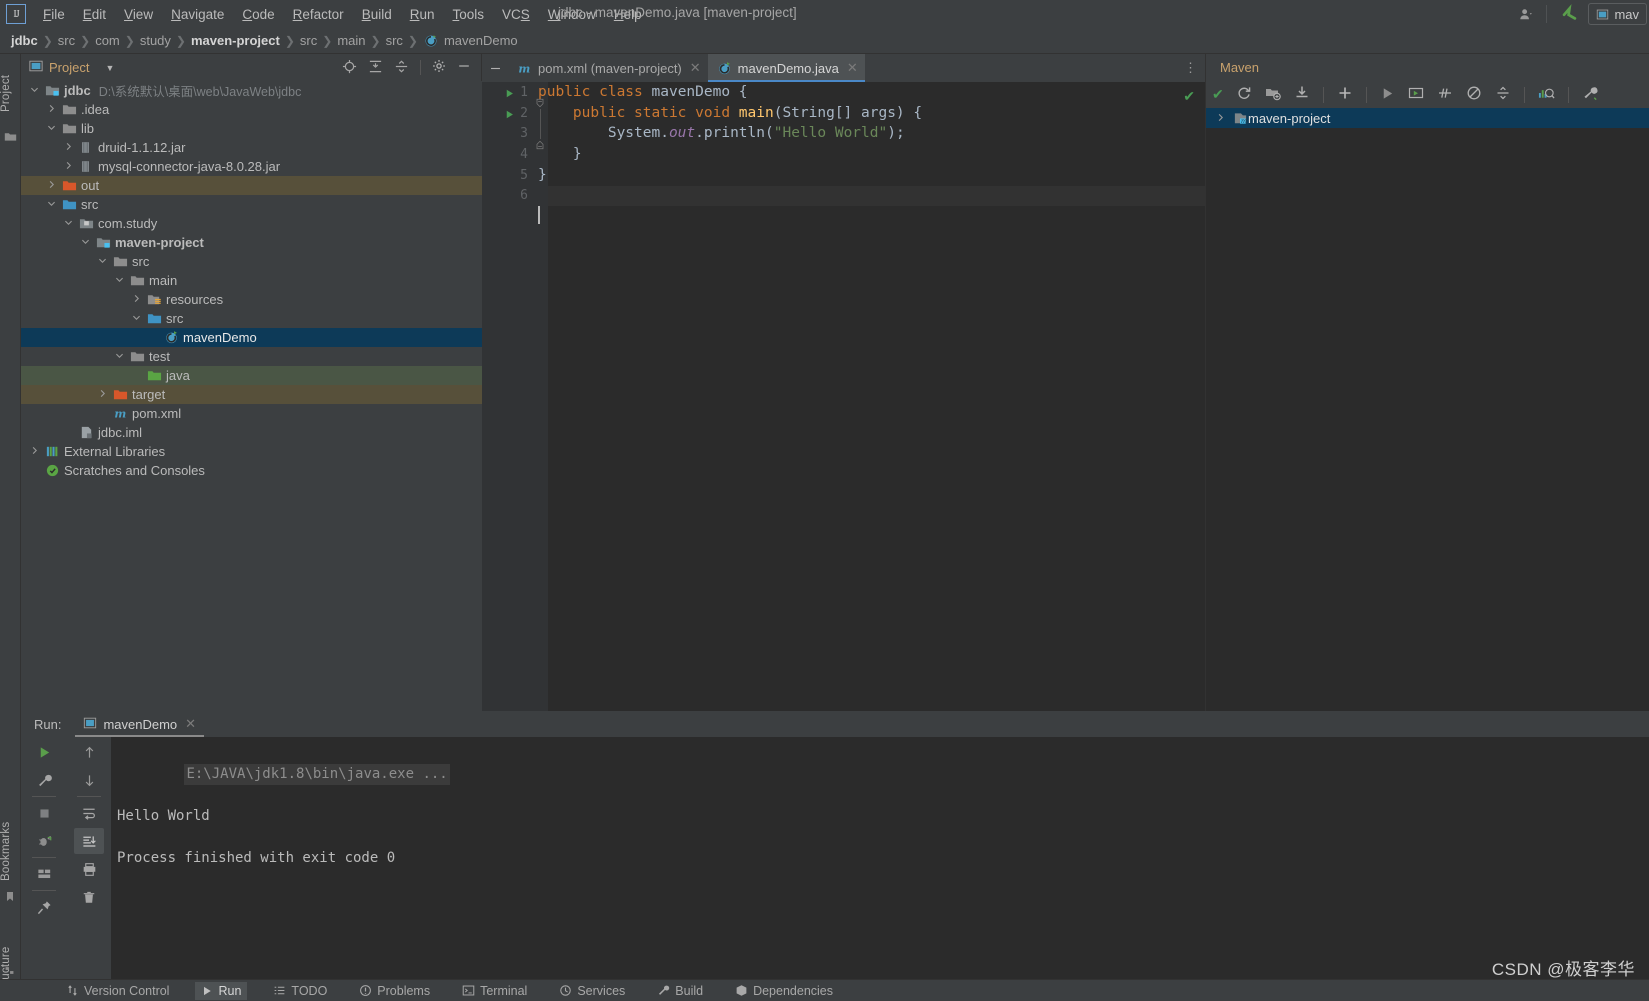 Image resolution: width=1649 pixels, height=1001 pixels. Describe the element at coordinates (89, 752) in the screenshot. I see `scroll-up-icon` at that location.